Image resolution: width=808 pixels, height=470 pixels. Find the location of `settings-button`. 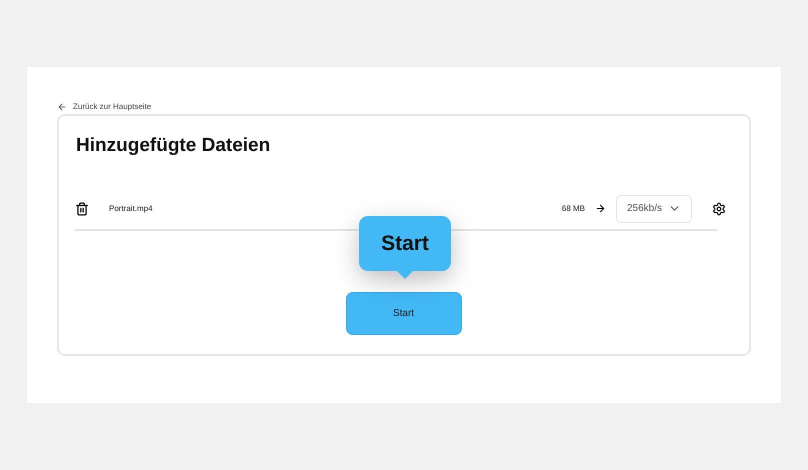

settings-button is located at coordinates (719, 209).